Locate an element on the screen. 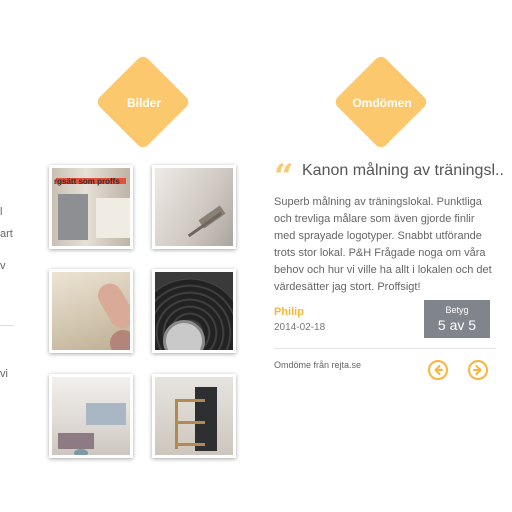 This screenshot has height=512, width=512. left-text-fragment: vi is located at coordinates (4, 374).